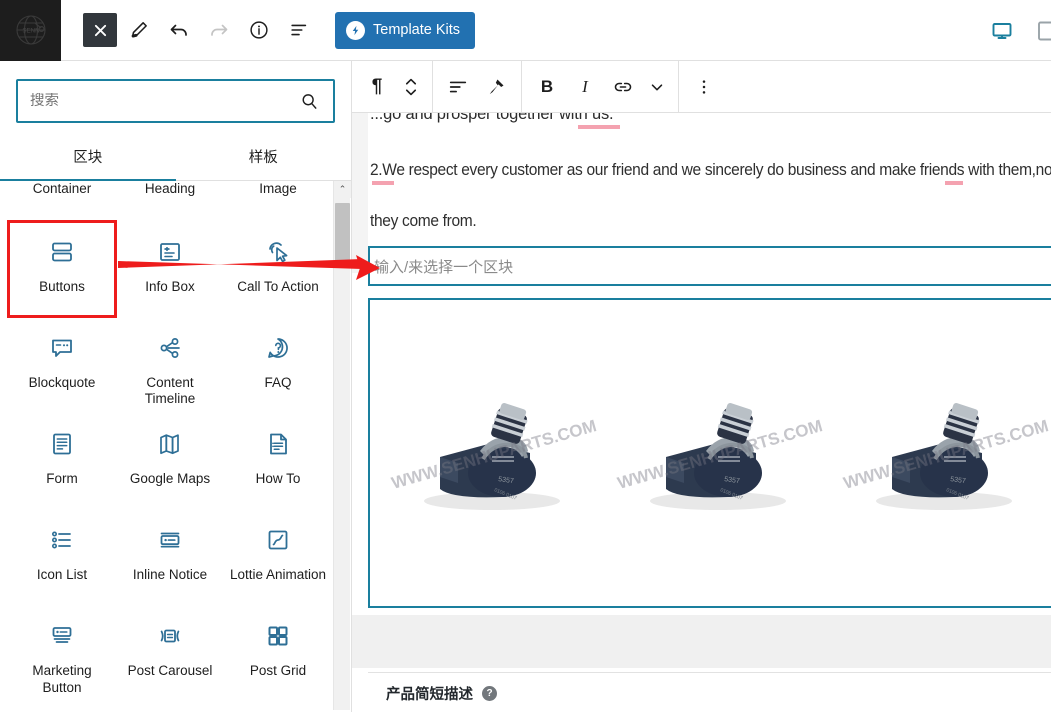 This screenshot has height=712, width=1051. Describe the element at coordinates (417, 30) in the screenshot. I see `template-kits-label: Template Kits` at that location.